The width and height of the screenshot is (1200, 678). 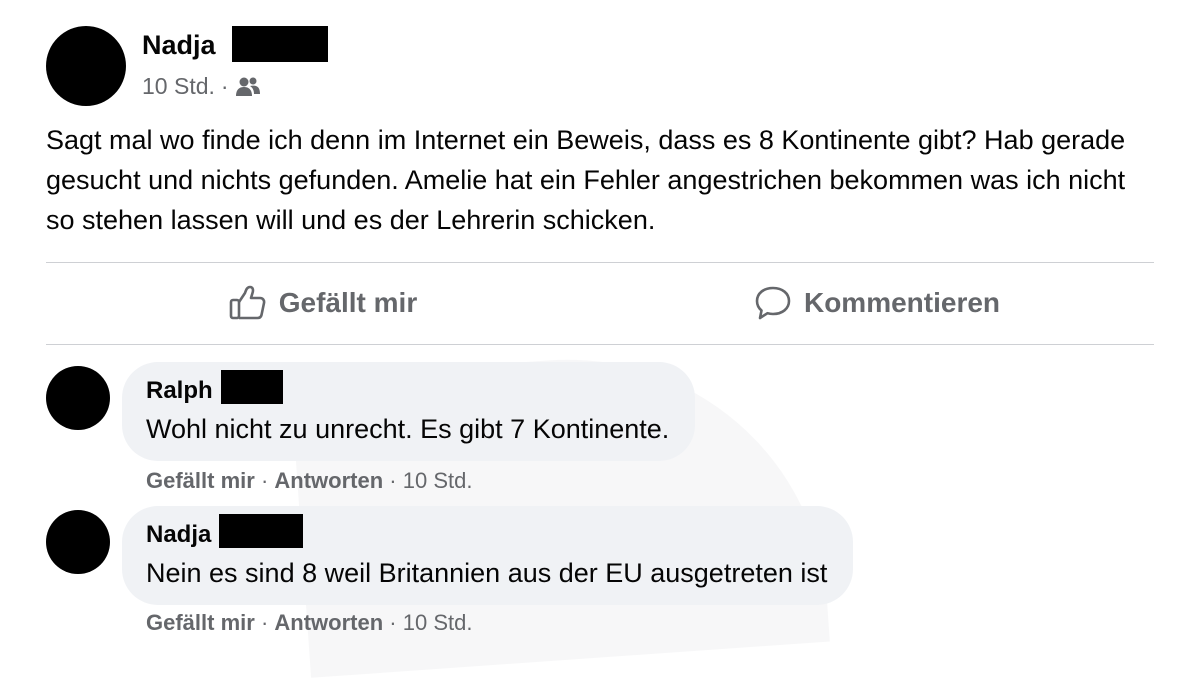 I want to click on divider, so click(x=600, y=344).